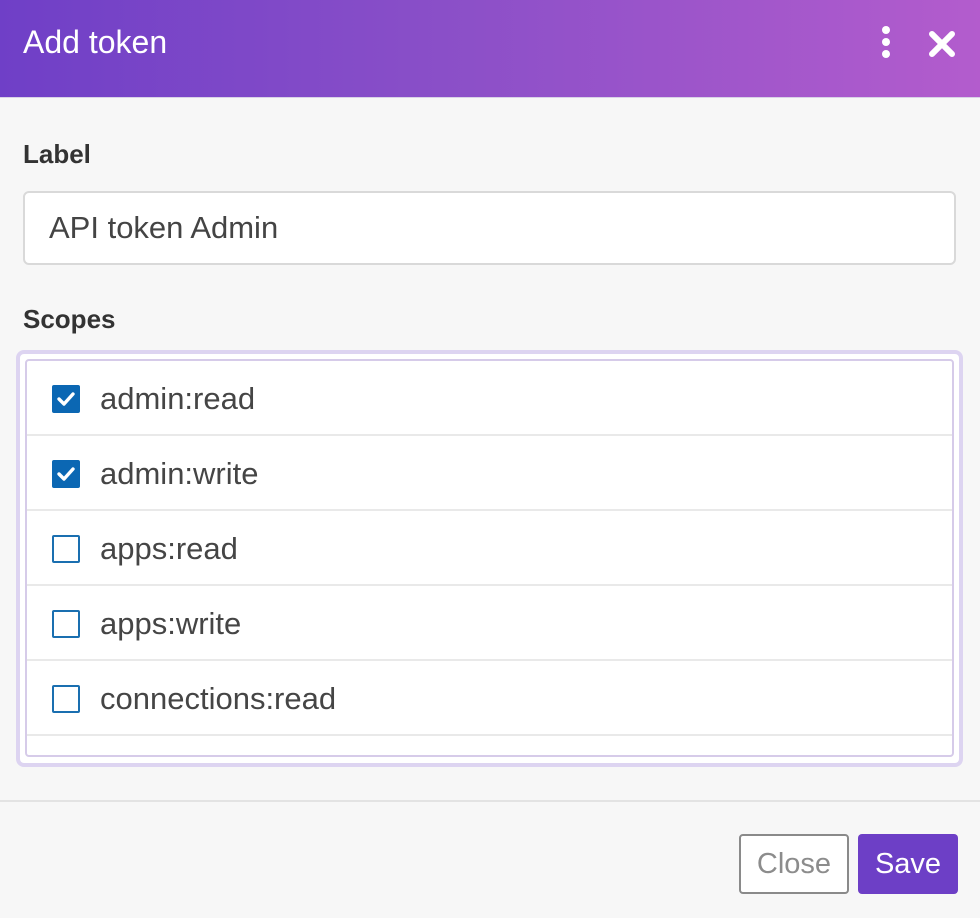  What do you see at coordinates (179, 473) in the screenshot?
I see `scope-label: admin:write` at bounding box center [179, 473].